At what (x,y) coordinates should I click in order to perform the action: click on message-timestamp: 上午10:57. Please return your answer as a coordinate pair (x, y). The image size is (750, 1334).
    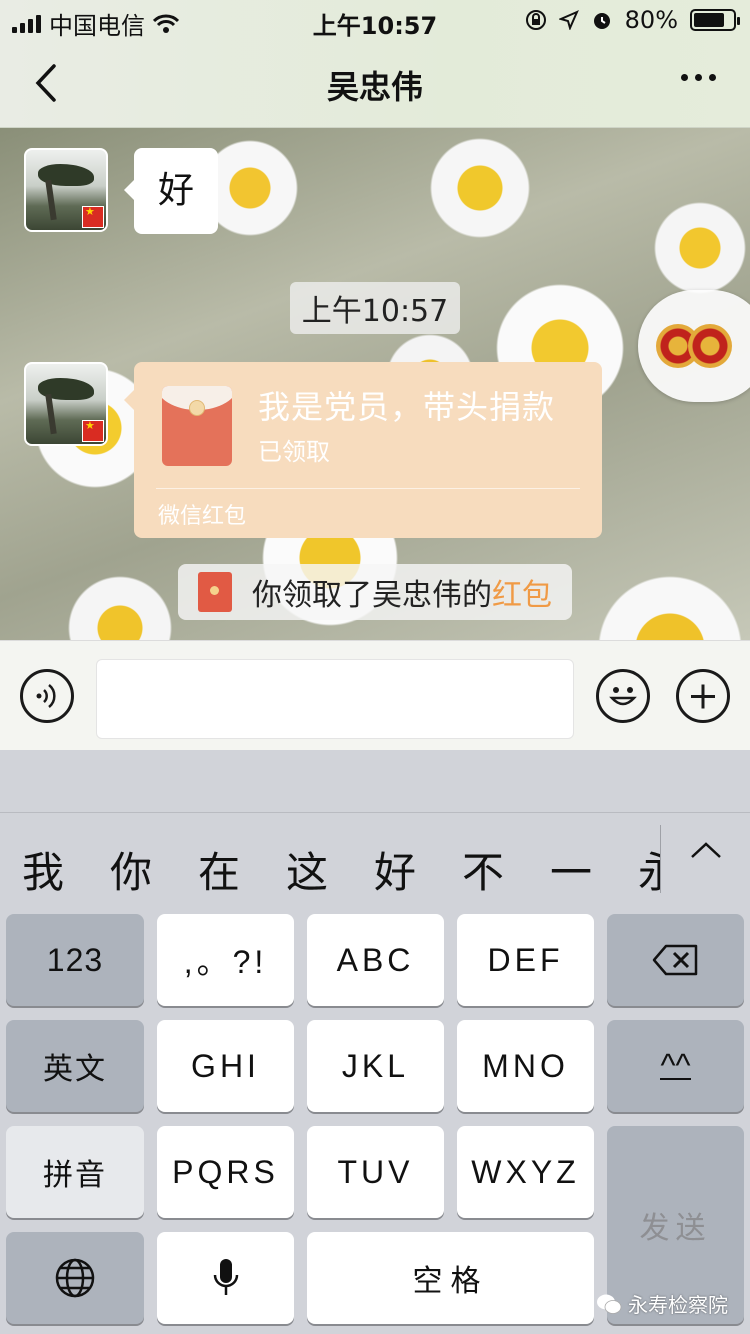
    Looking at the image, I should click on (375, 308).